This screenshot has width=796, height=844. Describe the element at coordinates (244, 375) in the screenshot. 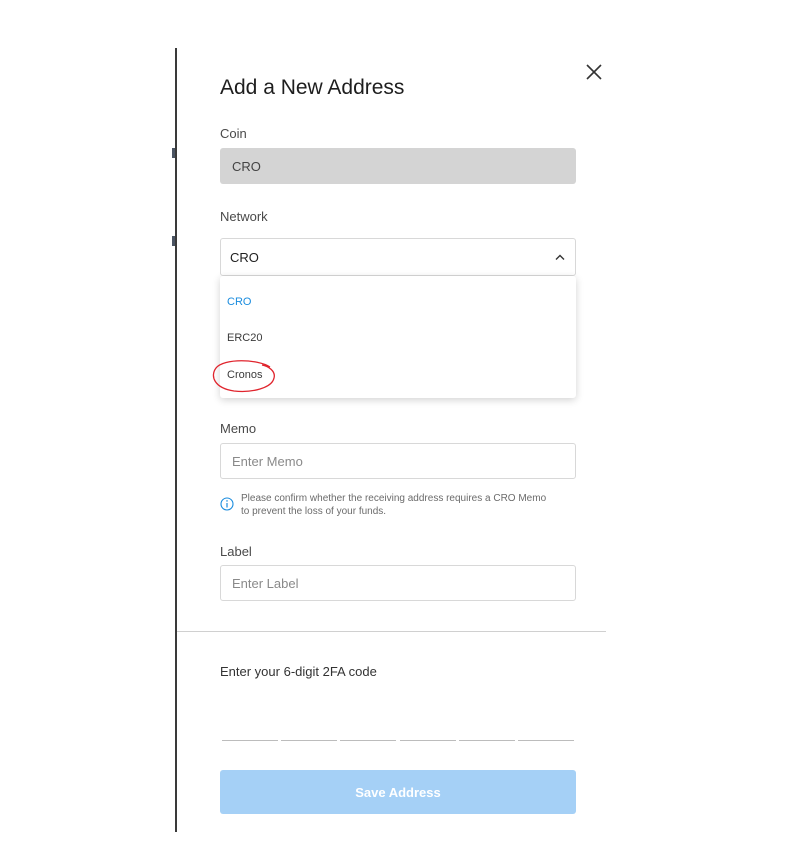

I see `network-option-cronos: Cronos` at that location.